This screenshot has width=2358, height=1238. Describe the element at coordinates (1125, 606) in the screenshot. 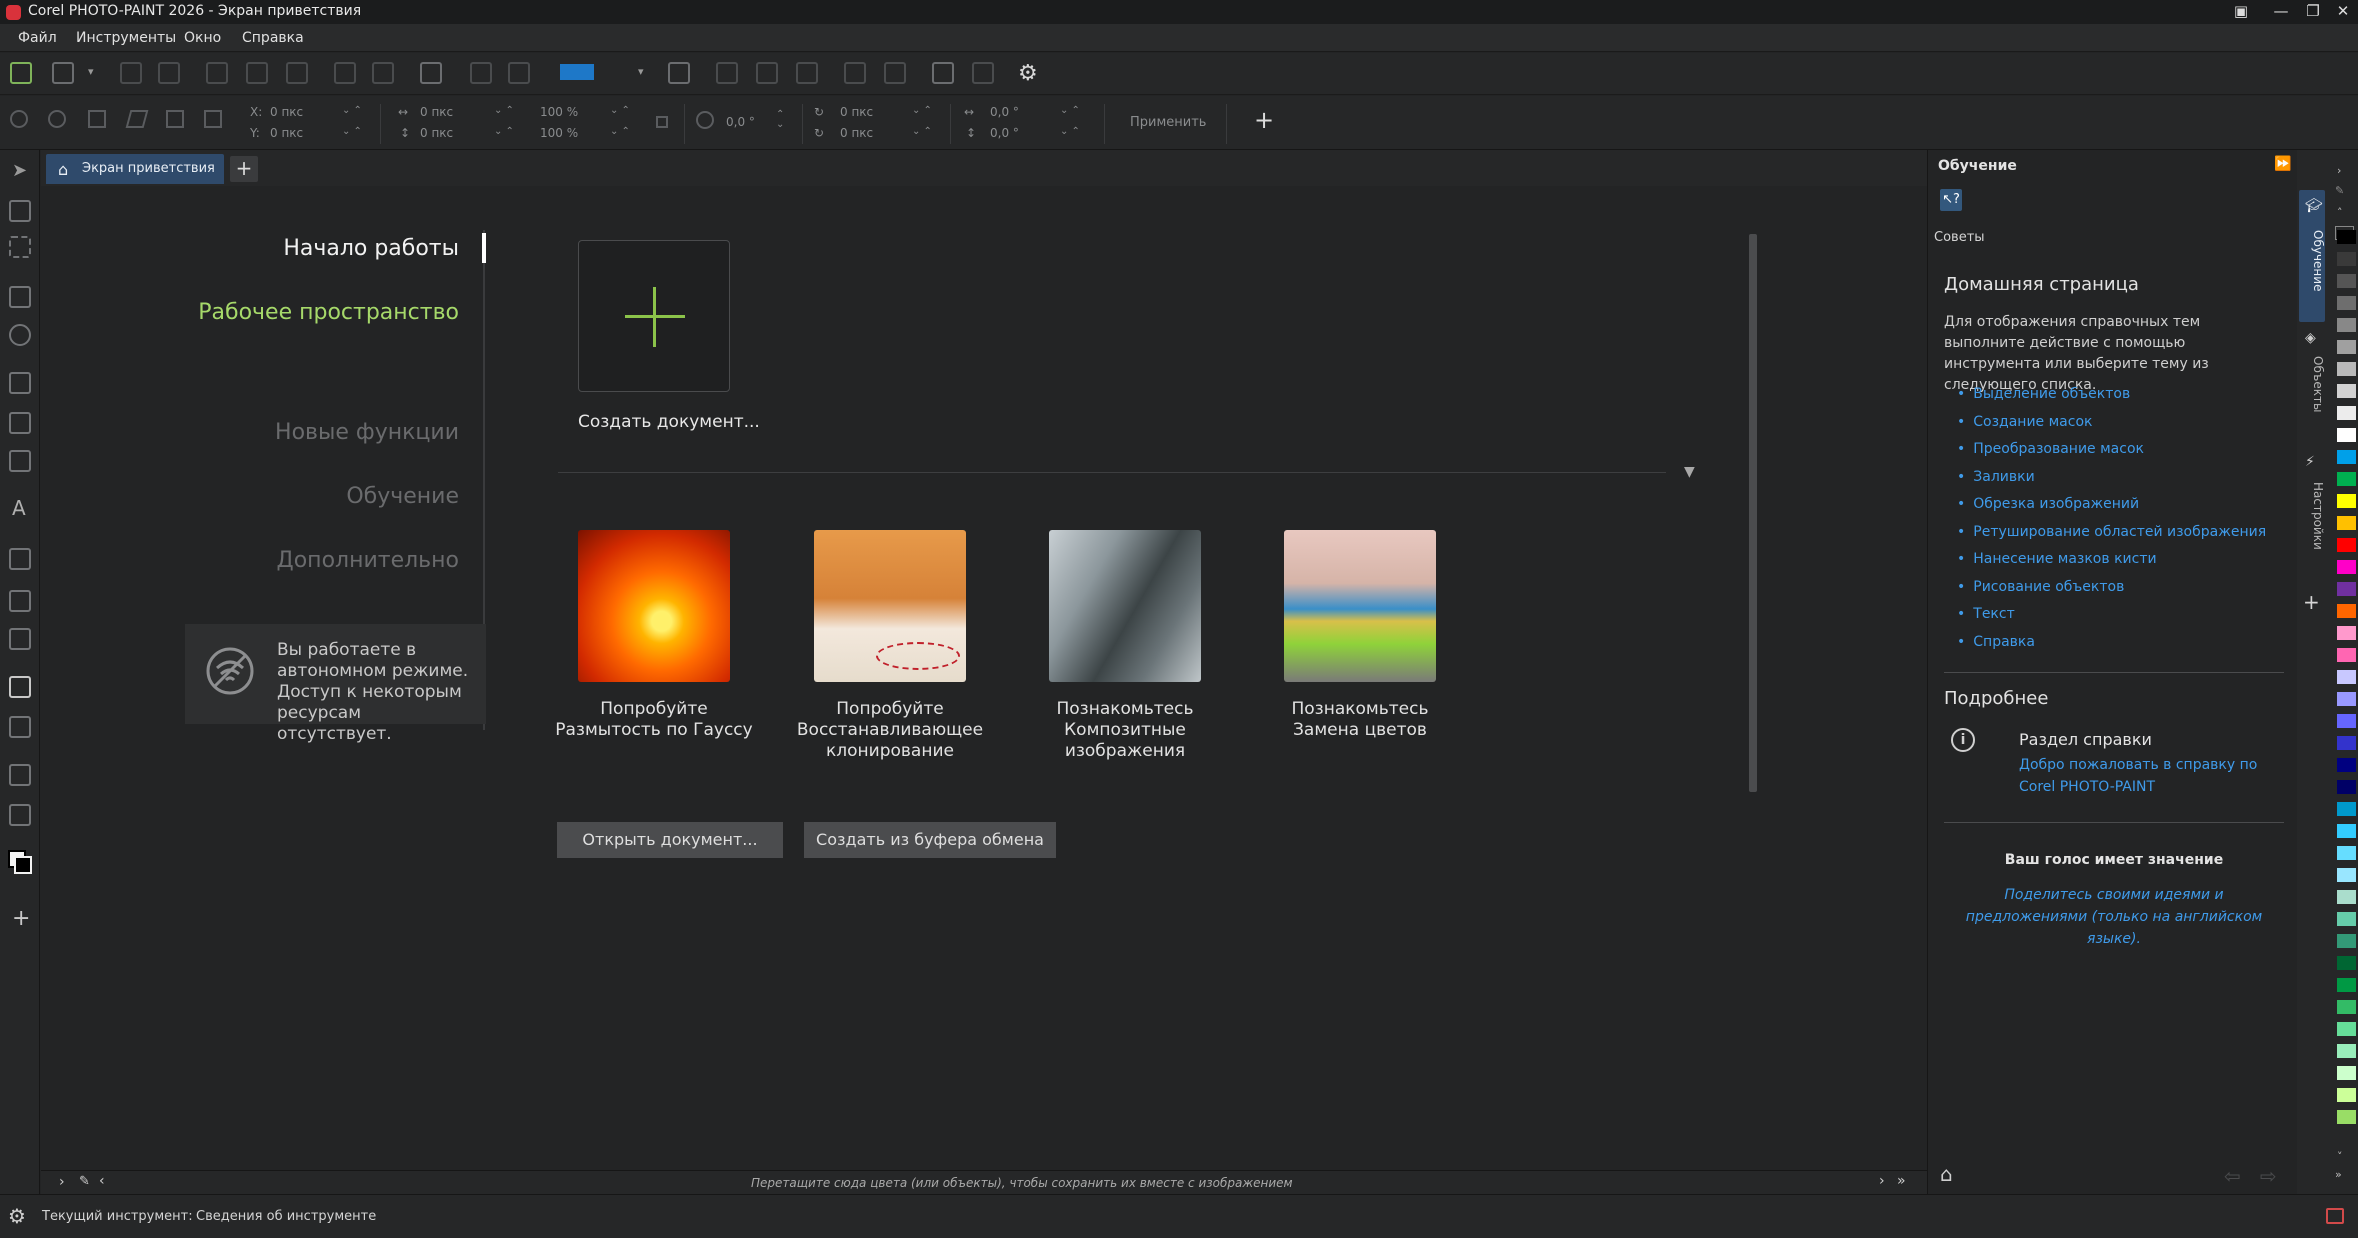

I see `card-composite-image` at that location.